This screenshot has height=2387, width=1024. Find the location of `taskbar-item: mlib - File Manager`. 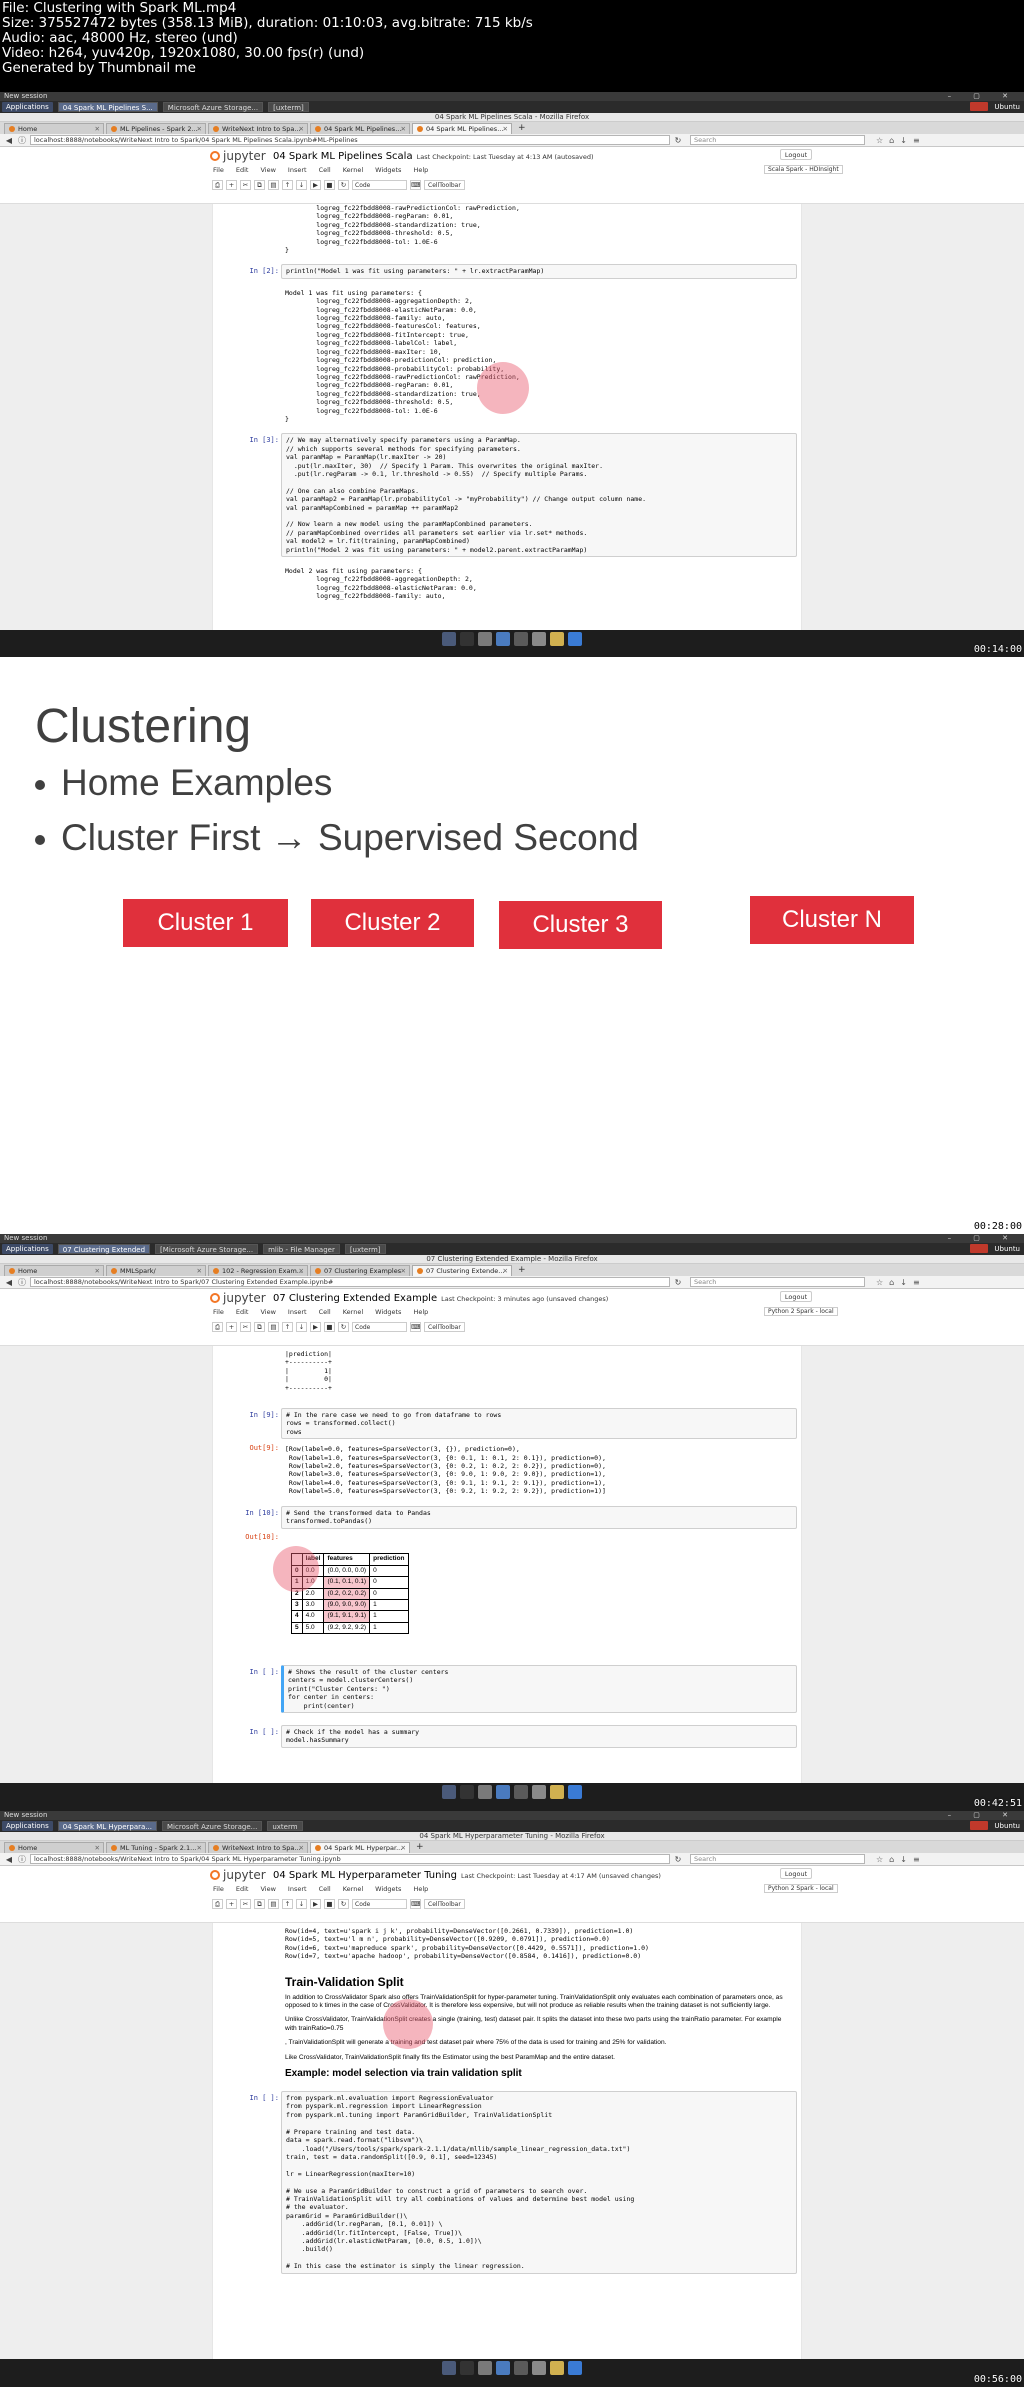

taskbar-item: mlib - File Manager is located at coordinates (301, 1249).